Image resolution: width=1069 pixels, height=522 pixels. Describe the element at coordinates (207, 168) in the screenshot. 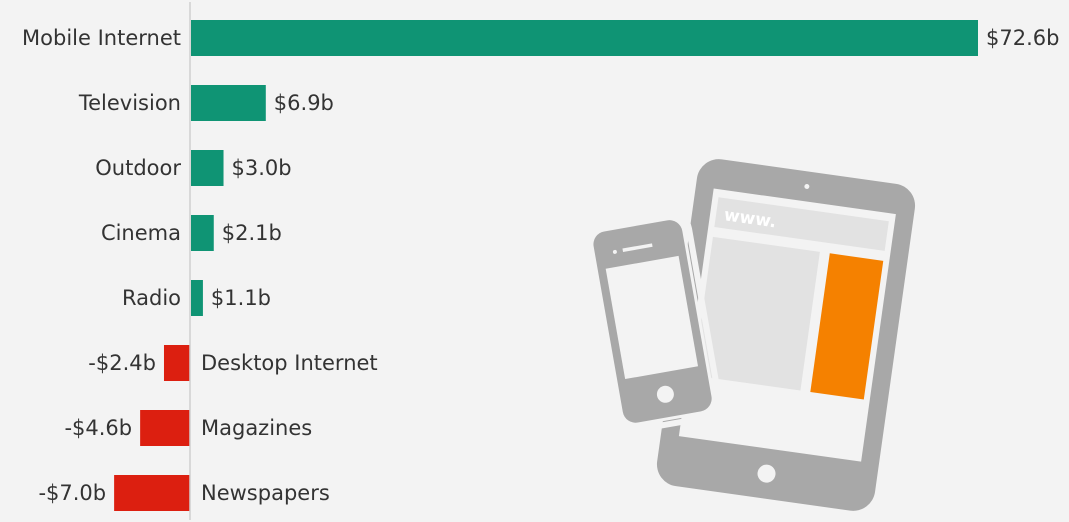

I see `bar-outdoor` at that location.